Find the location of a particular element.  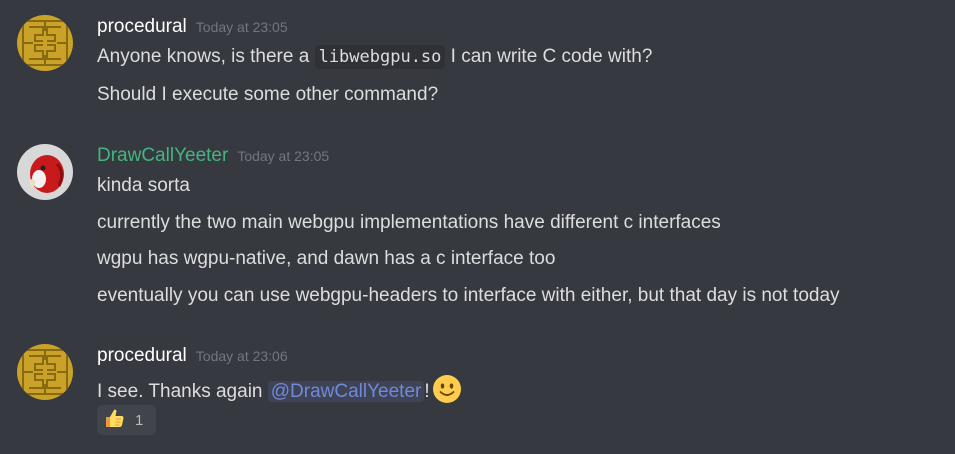

message-header: procedural Today at 23:05 is located at coordinates (192, 27).